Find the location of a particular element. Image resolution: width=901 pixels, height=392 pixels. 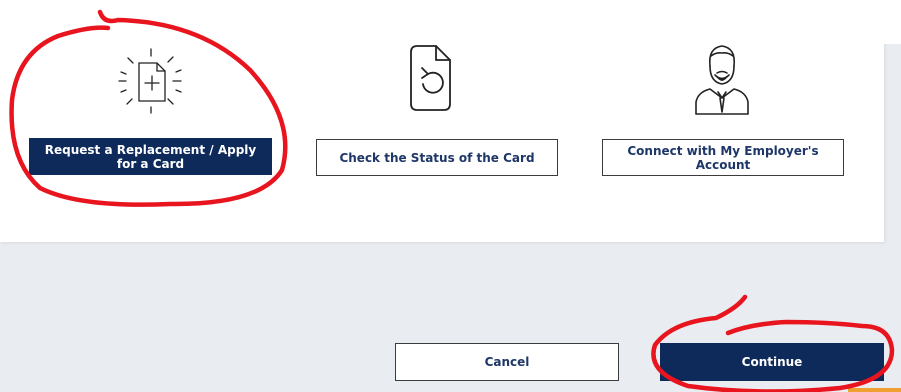

panel-edge is located at coordinates (892, 22).